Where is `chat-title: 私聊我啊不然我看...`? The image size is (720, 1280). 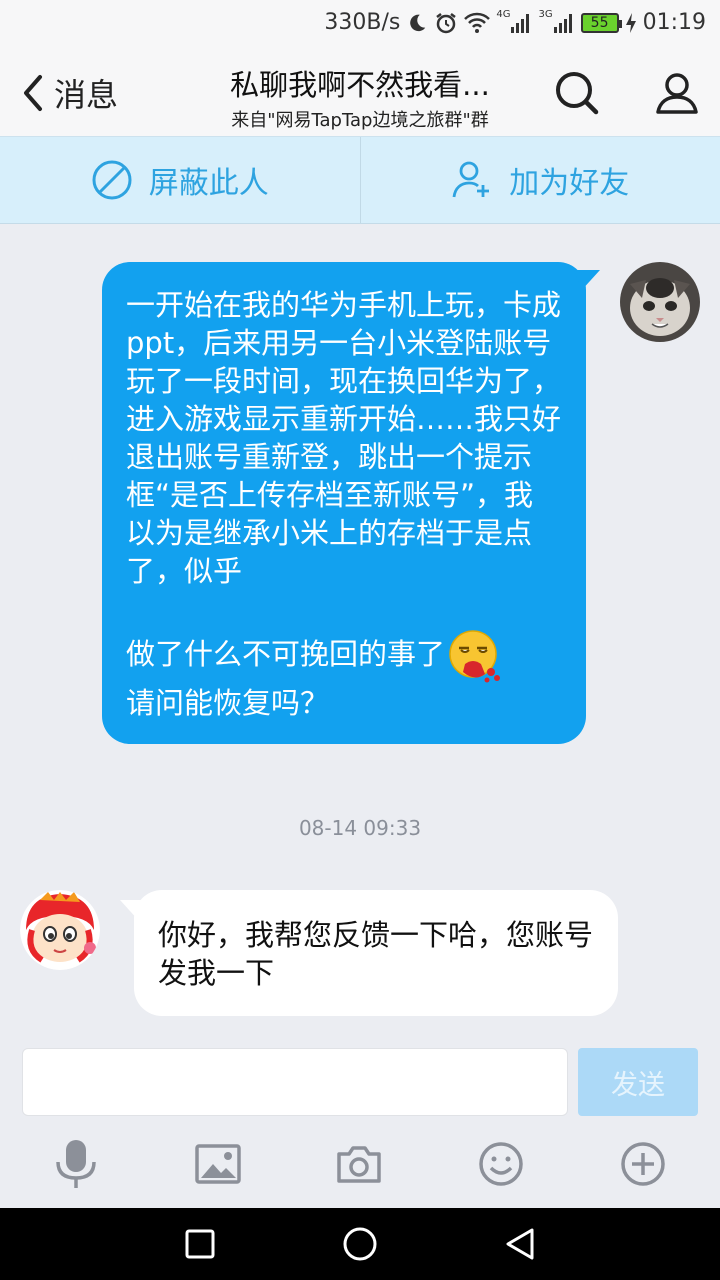
chat-title: 私聊我啊不然我看... is located at coordinates (360, 85).